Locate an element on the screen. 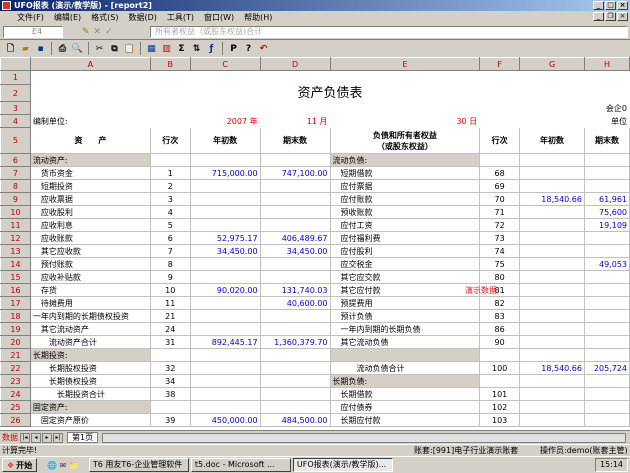 The image size is (630, 473). grid-icon: ▦ is located at coordinates (151, 48).